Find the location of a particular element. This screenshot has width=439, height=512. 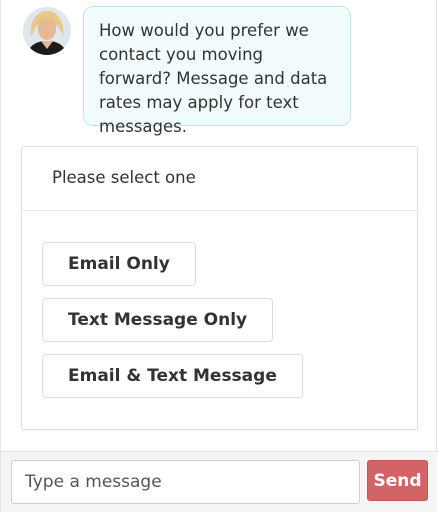

option-email-only: Email Only is located at coordinates (119, 264).